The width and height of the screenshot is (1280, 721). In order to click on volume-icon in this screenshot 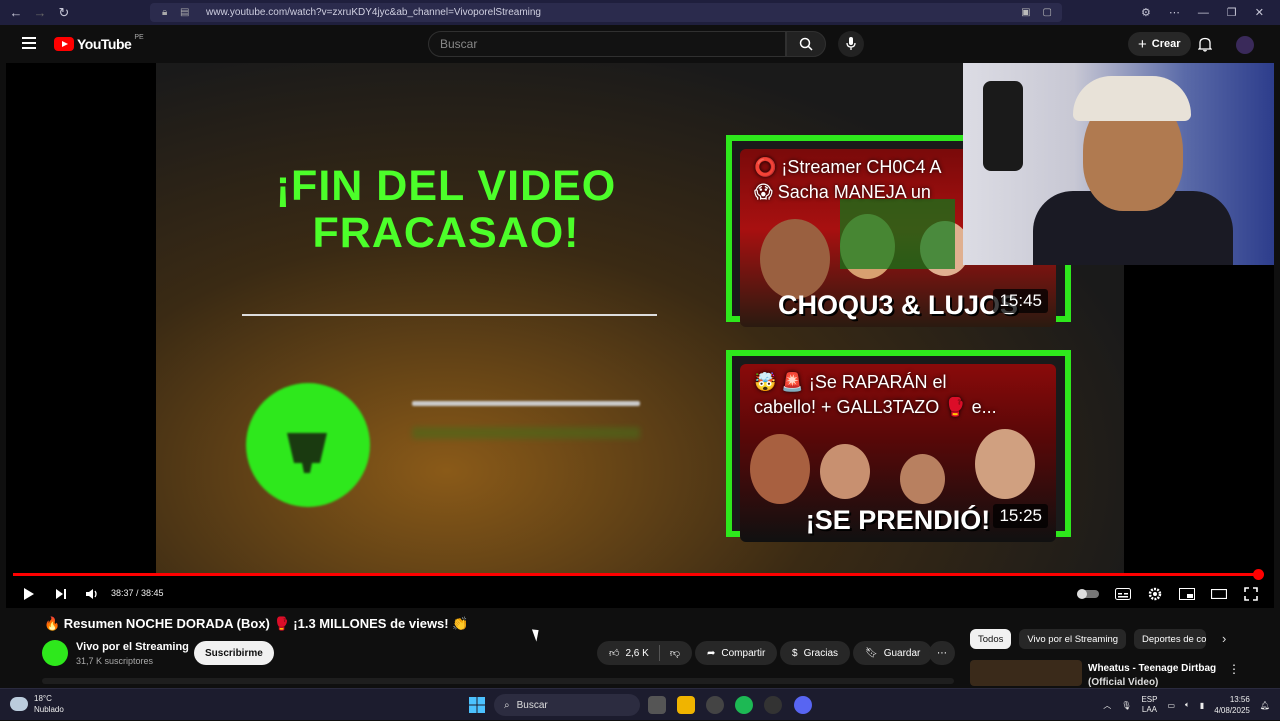, I will do `click(91, 594)`.